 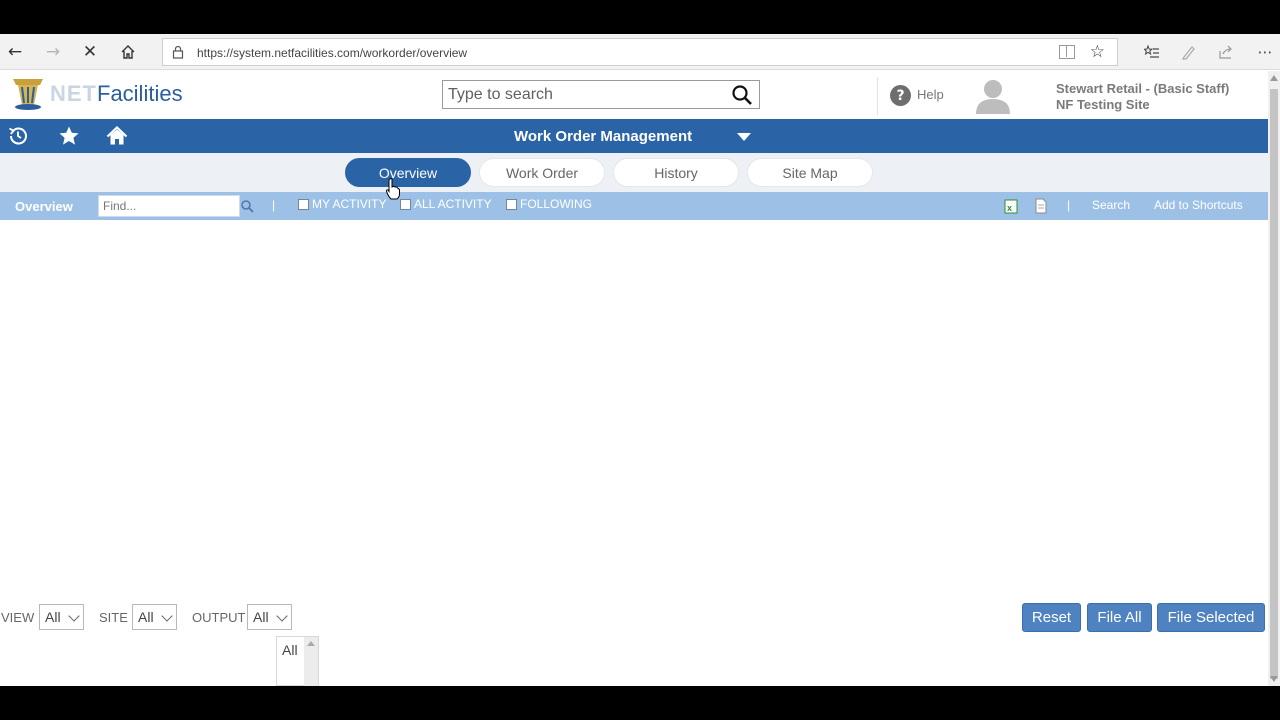 What do you see at coordinates (742, 95) in the screenshot?
I see `search-icon` at bounding box center [742, 95].